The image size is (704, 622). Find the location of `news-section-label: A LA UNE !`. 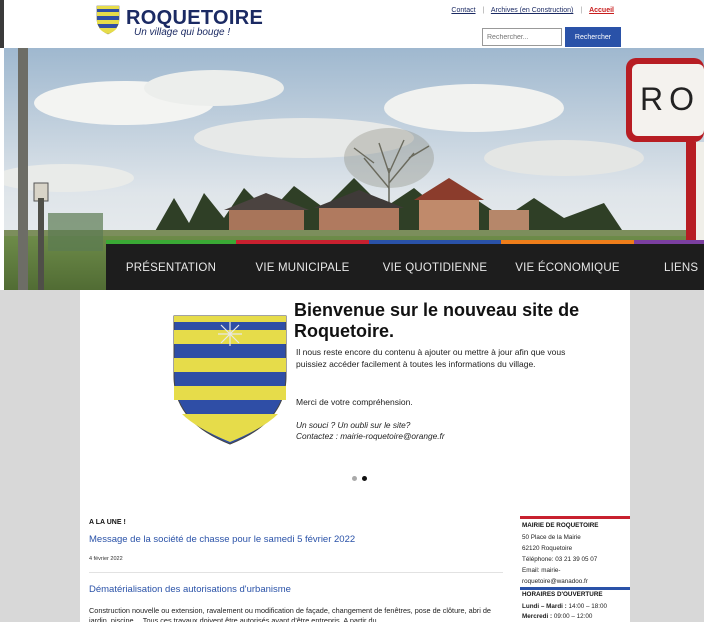

news-section-label: A LA UNE ! is located at coordinates (107, 522).